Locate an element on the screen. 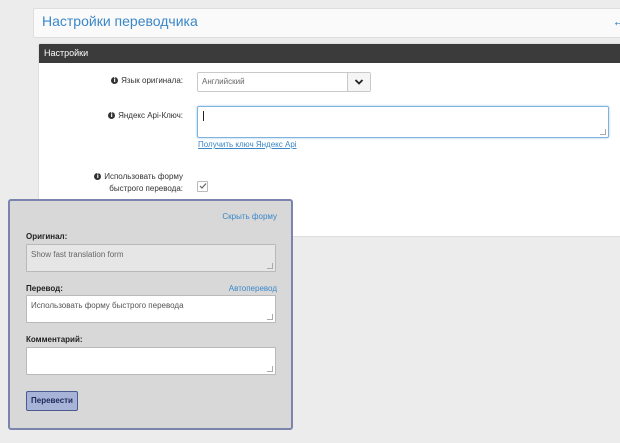 This screenshot has height=443, width=620. translate-button: Перевести is located at coordinates (52, 401).